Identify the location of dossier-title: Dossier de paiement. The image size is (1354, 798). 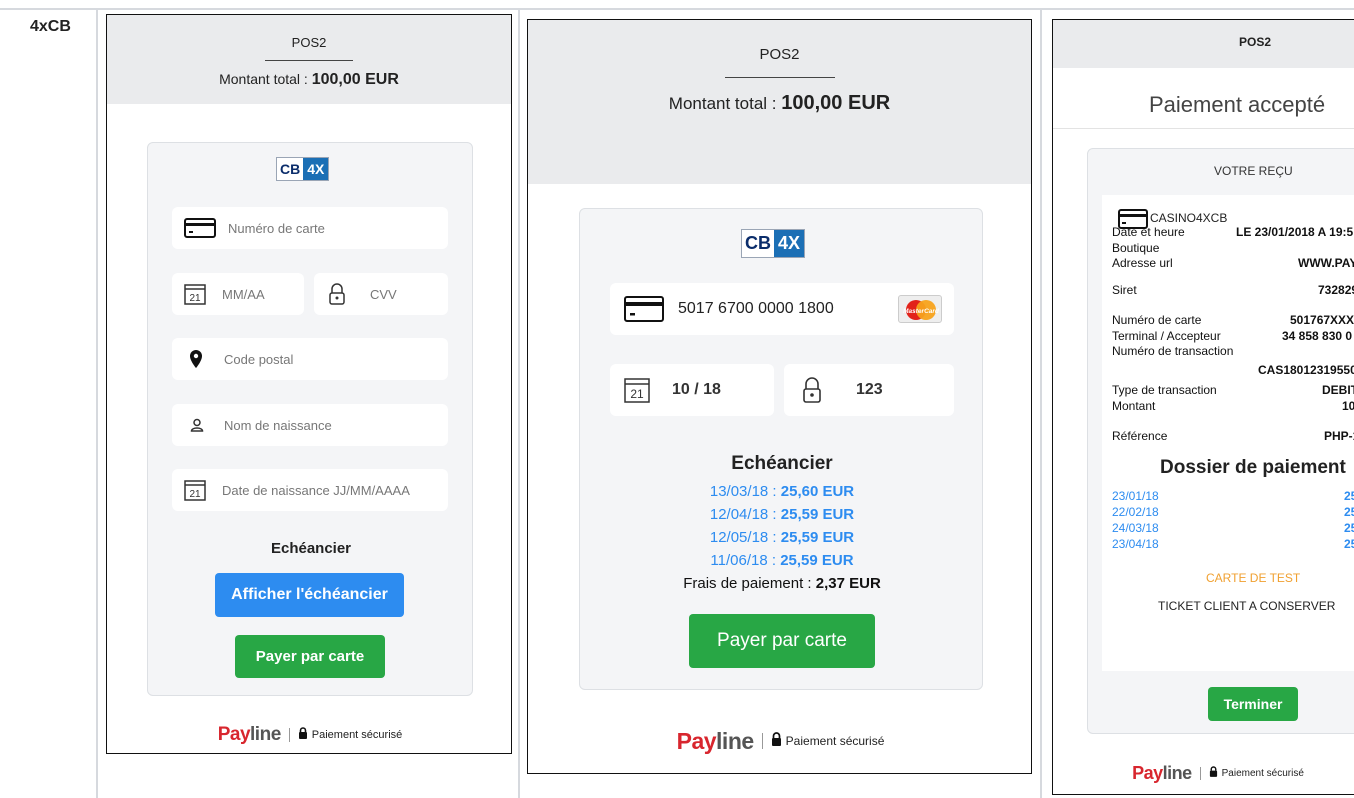
(1253, 467).